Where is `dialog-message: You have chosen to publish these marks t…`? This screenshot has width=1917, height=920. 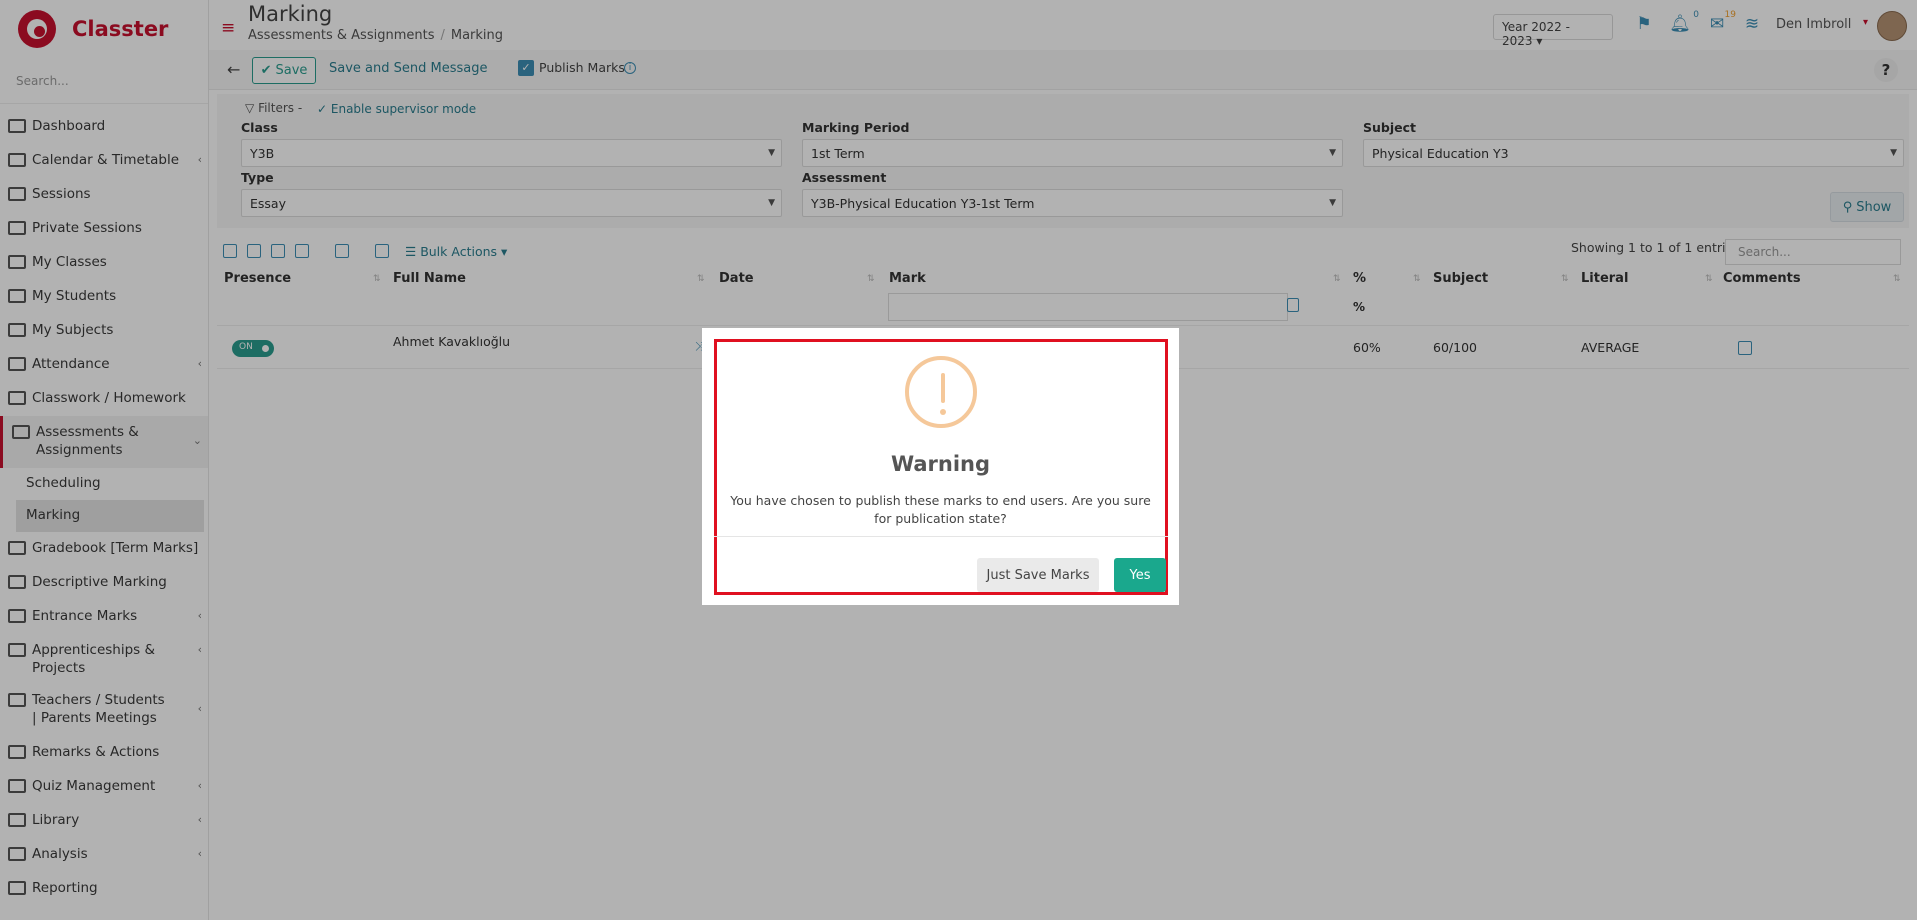 dialog-message: You have chosen to publish these marks t… is located at coordinates (940, 509).